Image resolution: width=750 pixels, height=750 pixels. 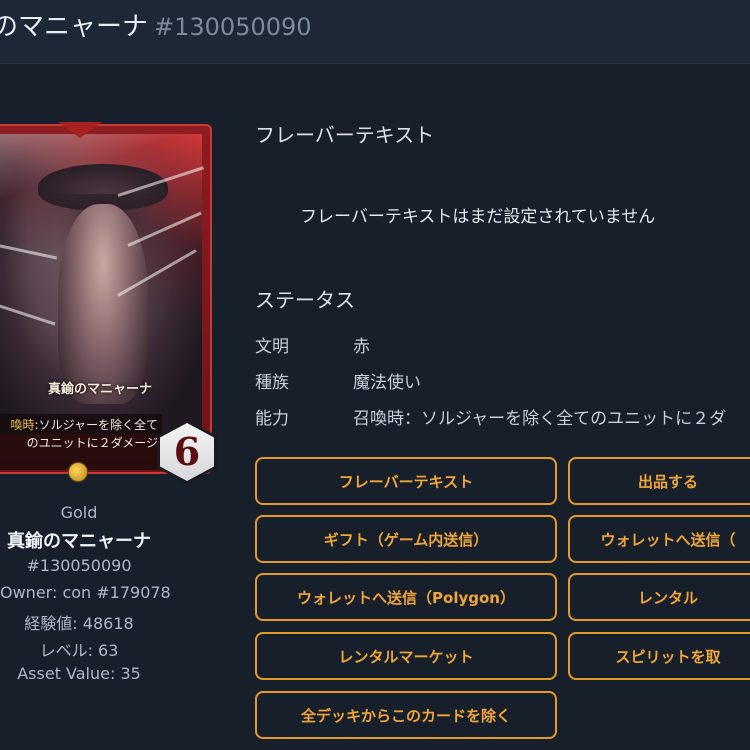 What do you see at coordinates (387, 383) in the screenshot?
I see `status-value-race: 魔法使い` at bounding box center [387, 383].